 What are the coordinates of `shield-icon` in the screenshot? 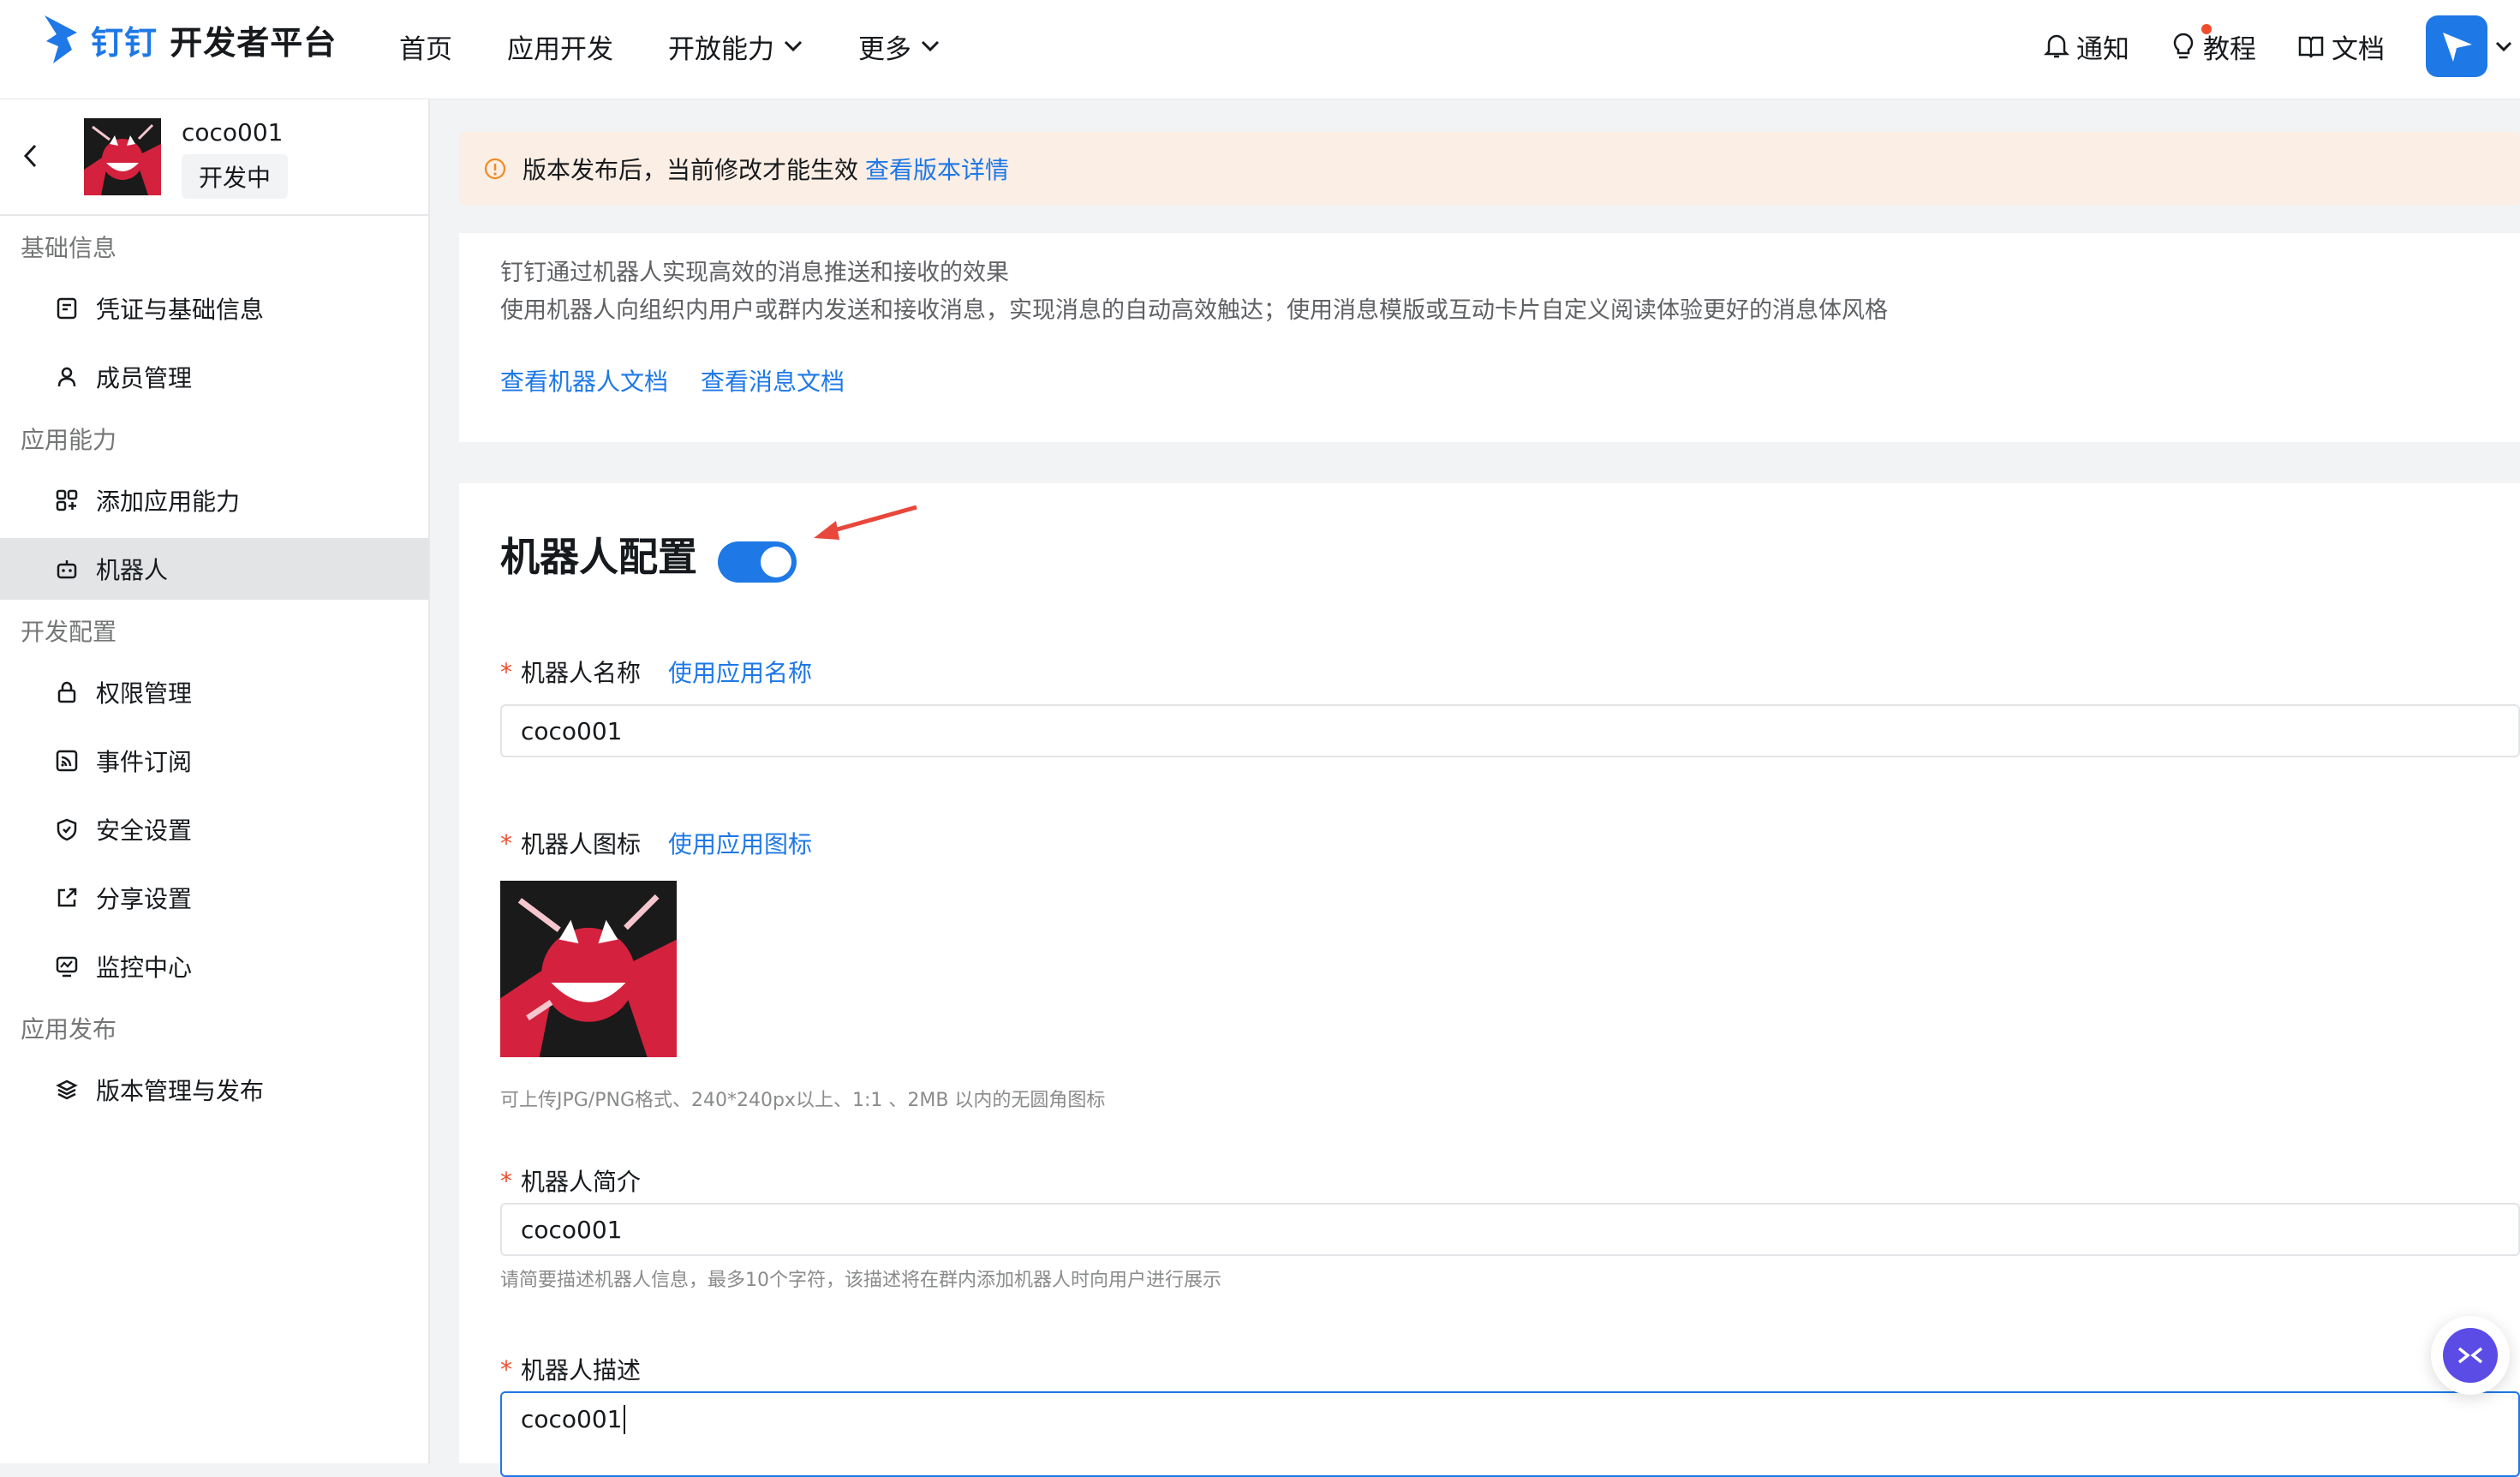 It's located at (67, 829).